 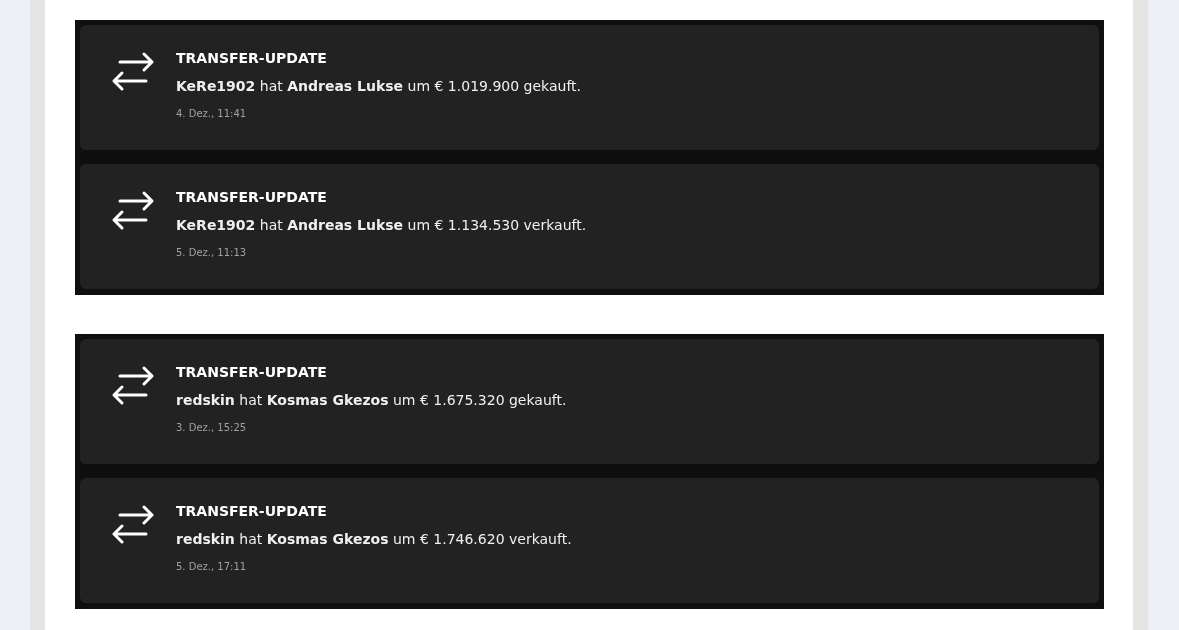 What do you see at coordinates (212, 114) in the screenshot?
I see `notification-time: 4. Dez., 11:41` at bounding box center [212, 114].